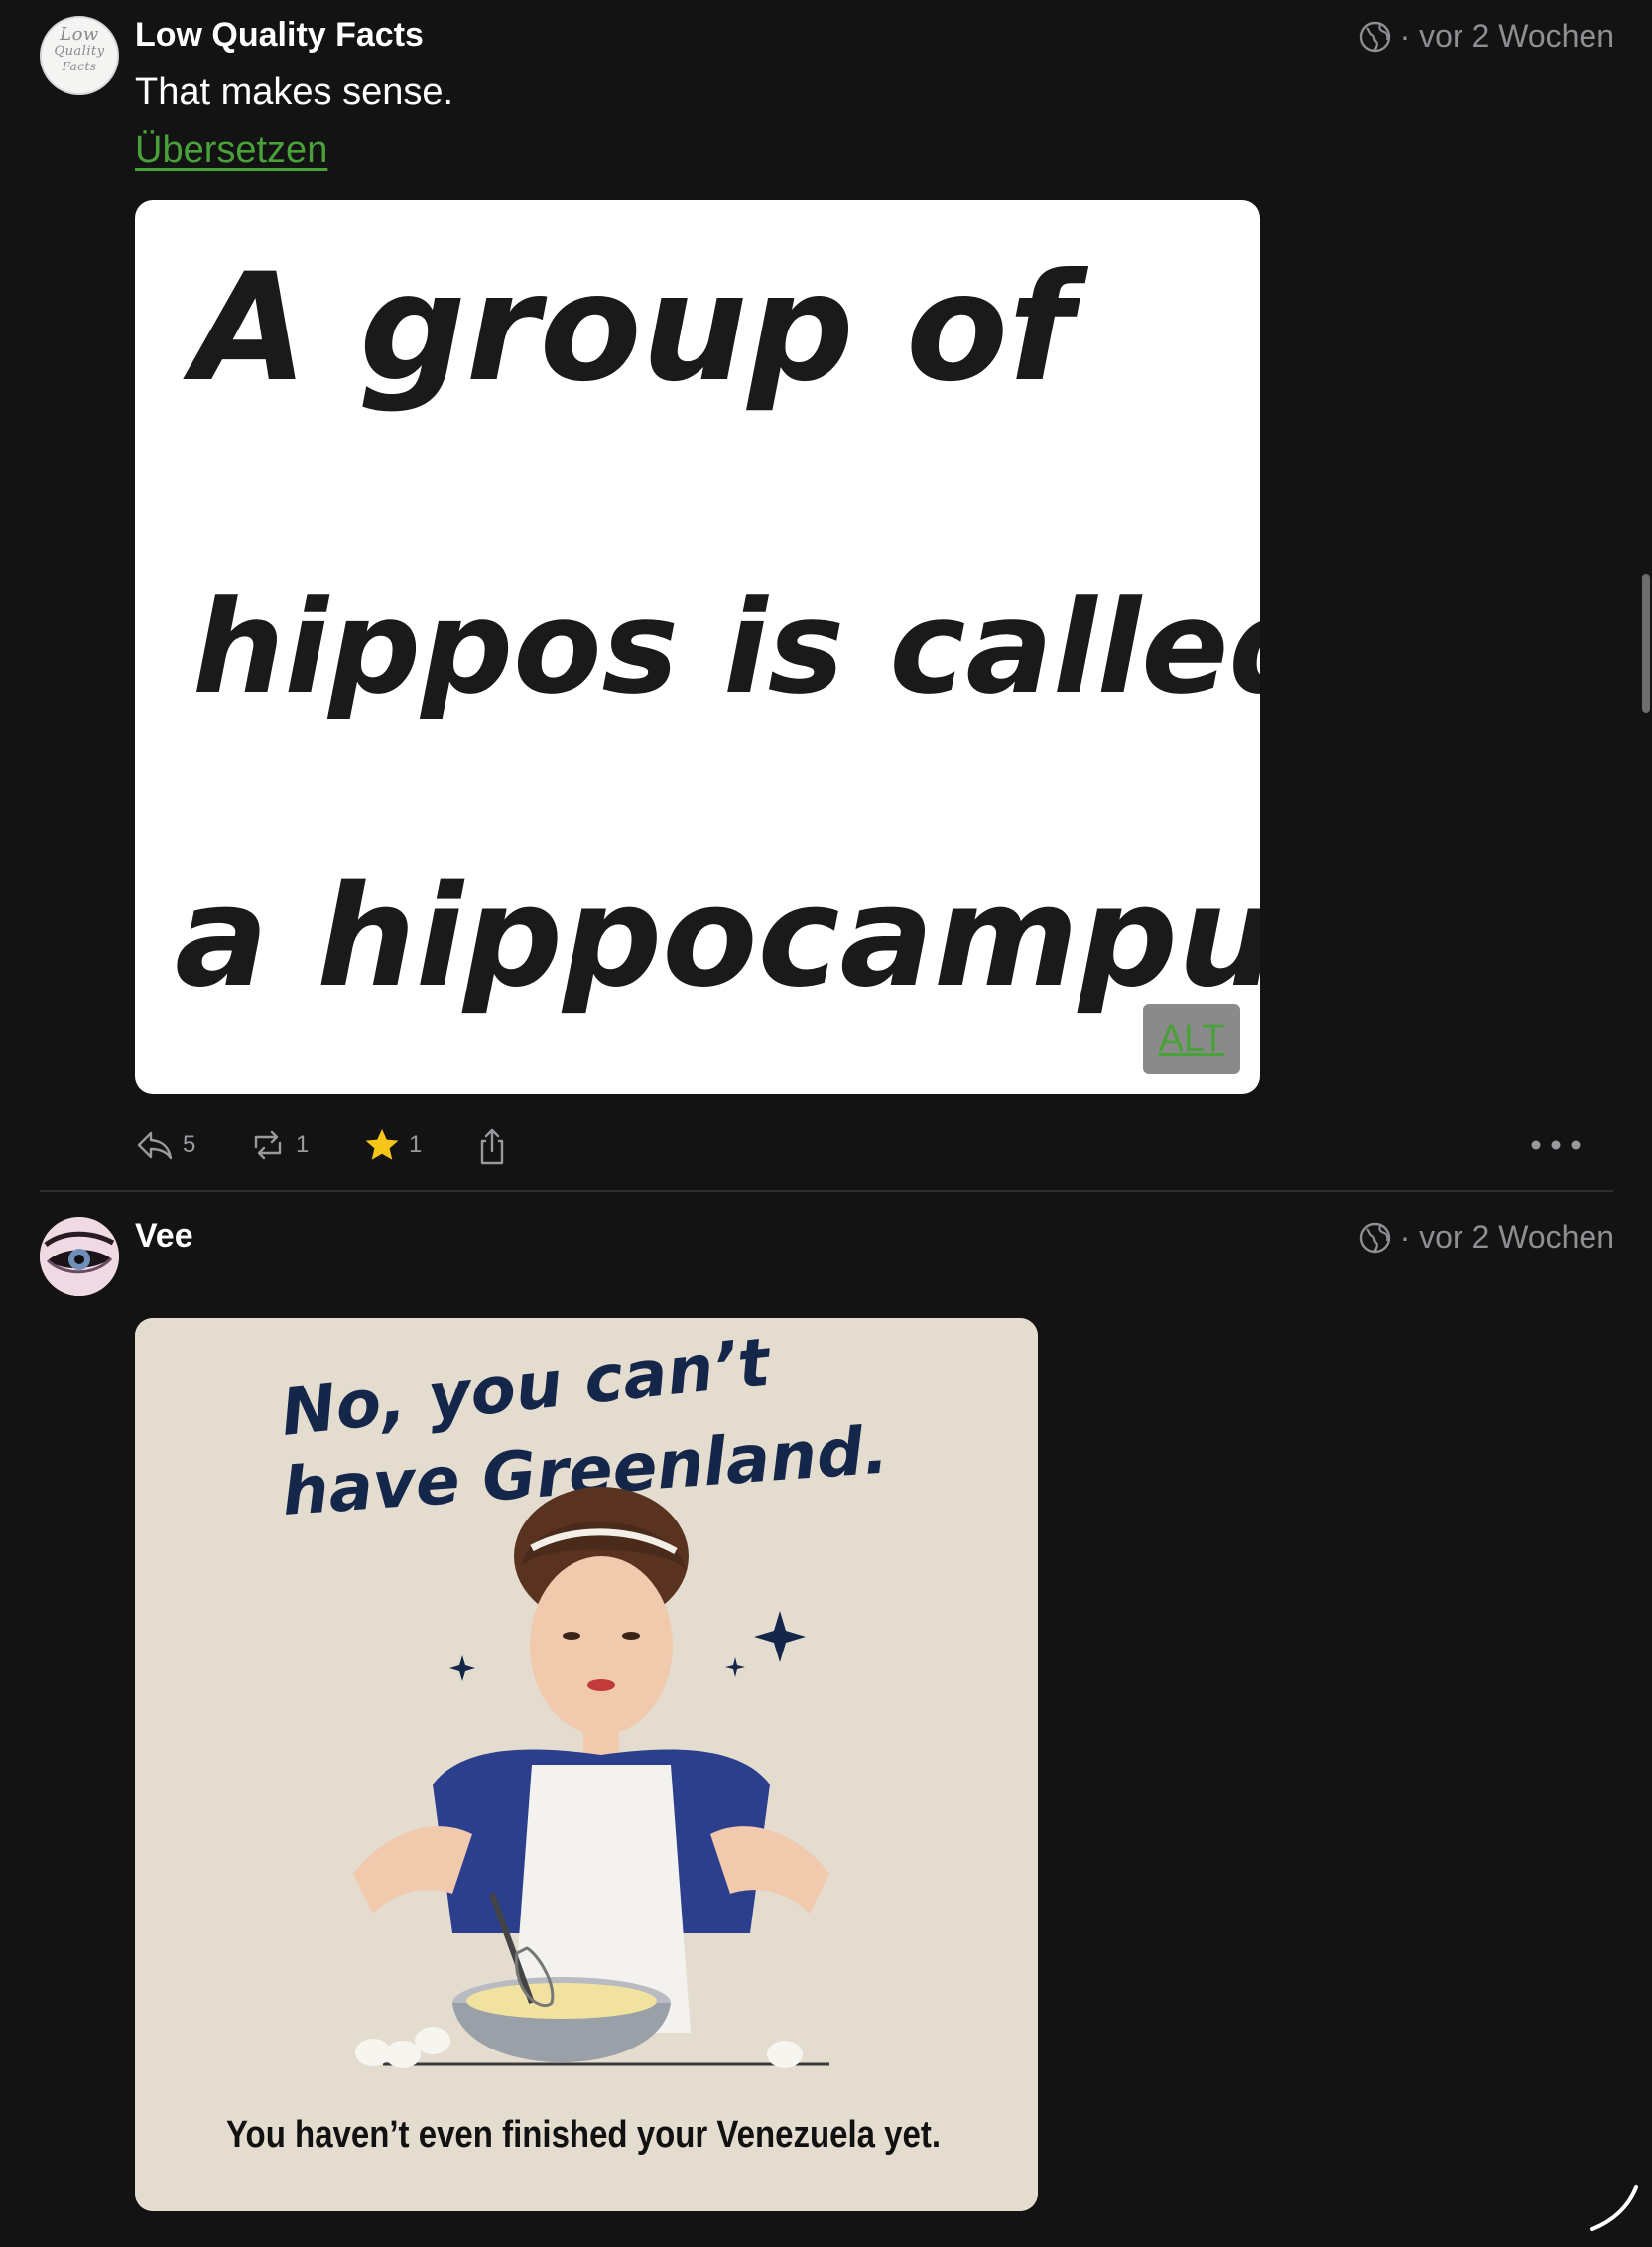 This screenshot has width=1652, height=2247. Describe the element at coordinates (79, 49) in the screenshot. I see `avatar-logo: Low Quality Facts` at that location.